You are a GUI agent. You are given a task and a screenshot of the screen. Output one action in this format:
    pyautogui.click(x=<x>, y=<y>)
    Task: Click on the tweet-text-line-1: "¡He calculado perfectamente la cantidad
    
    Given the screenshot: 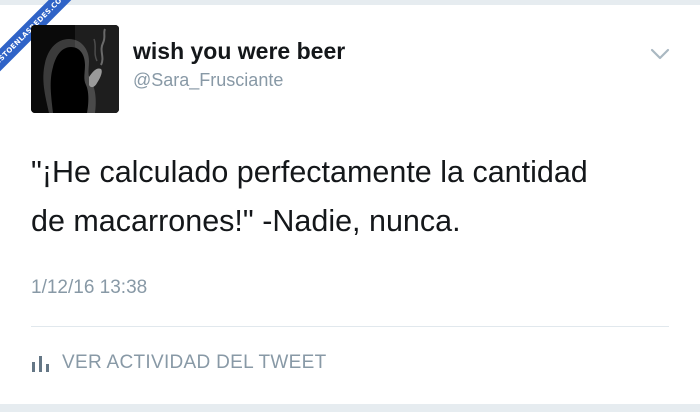 What is the action you would take?
    pyautogui.click(x=309, y=172)
    